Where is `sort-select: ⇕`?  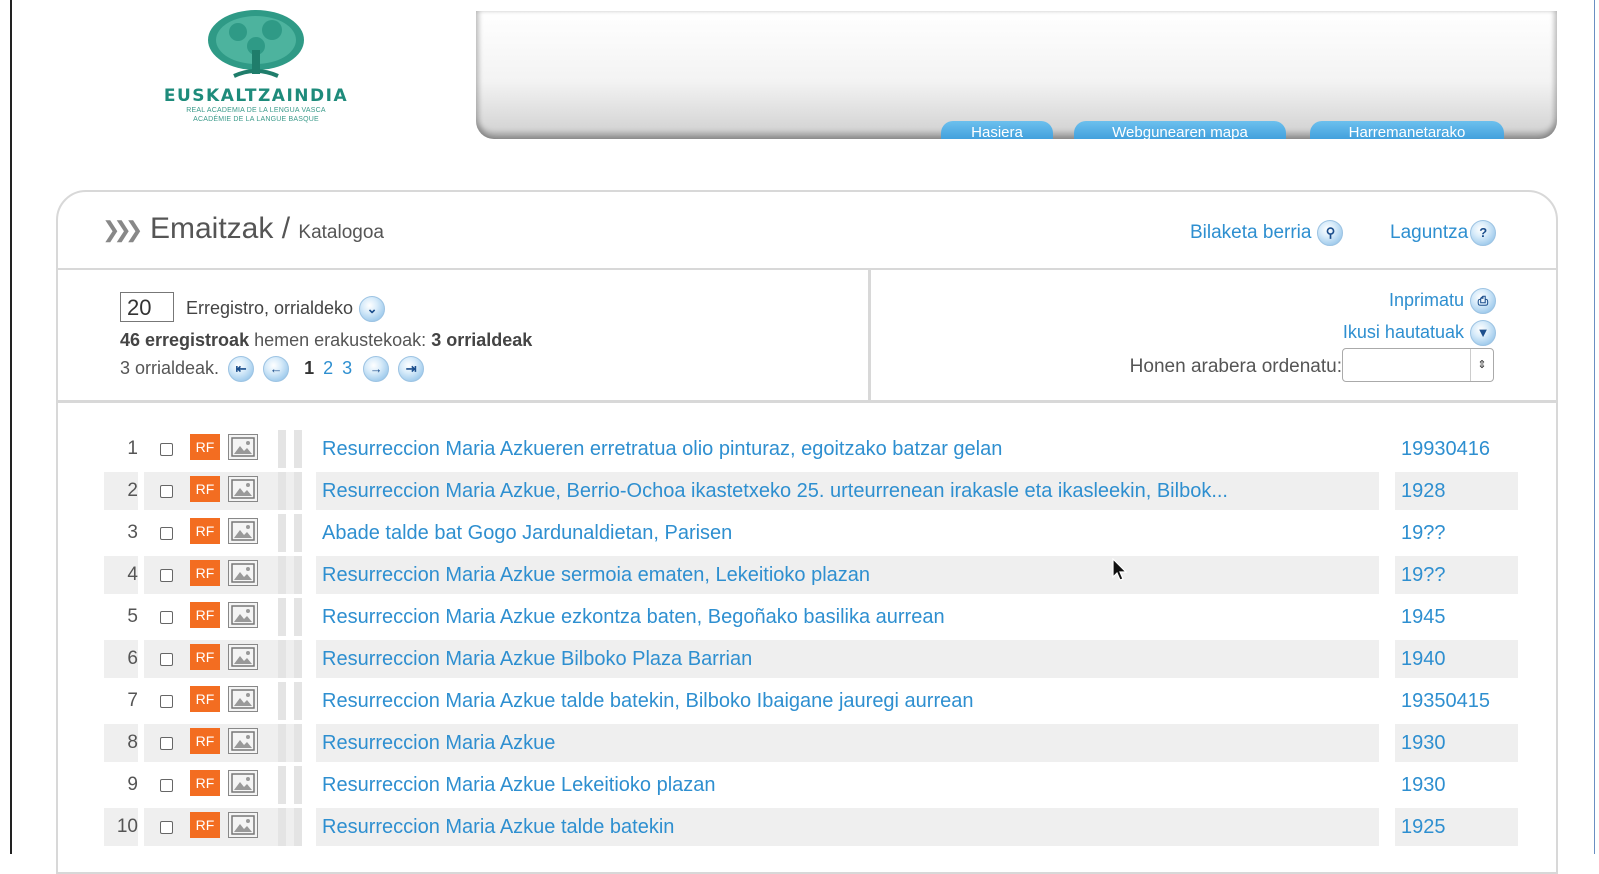
sort-select: ⇕ is located at coordinates (1418, 365).